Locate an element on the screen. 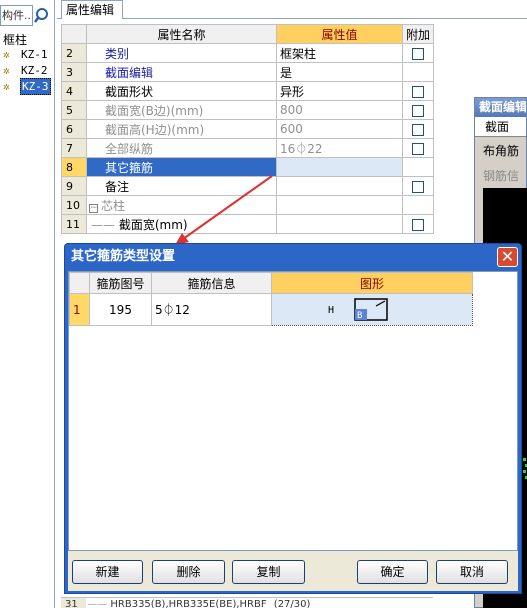  shape-cell: H B is located at coordinates (372, 309).